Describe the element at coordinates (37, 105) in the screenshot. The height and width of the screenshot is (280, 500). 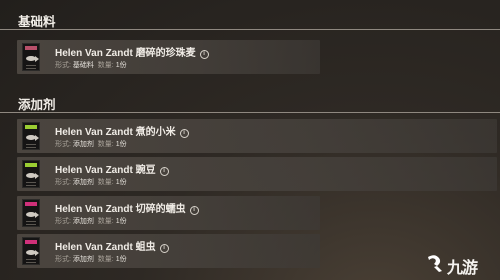
I see `section-title-additive: 添加剂` at that location.